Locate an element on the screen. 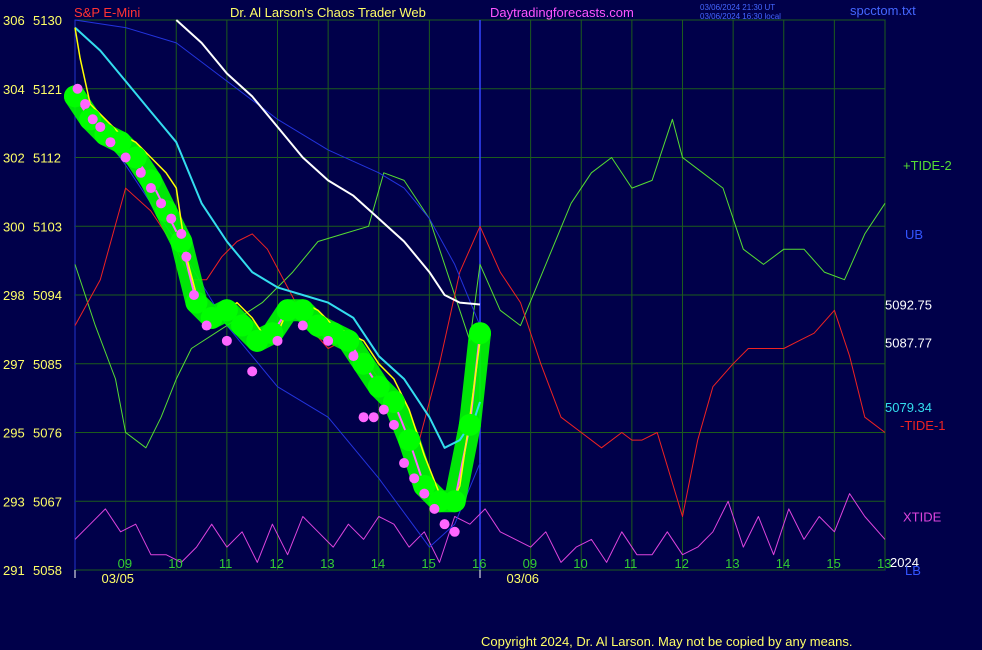 The image size is (982, 650). y-tick-right: 5130 is located at coordinates (47, 20).